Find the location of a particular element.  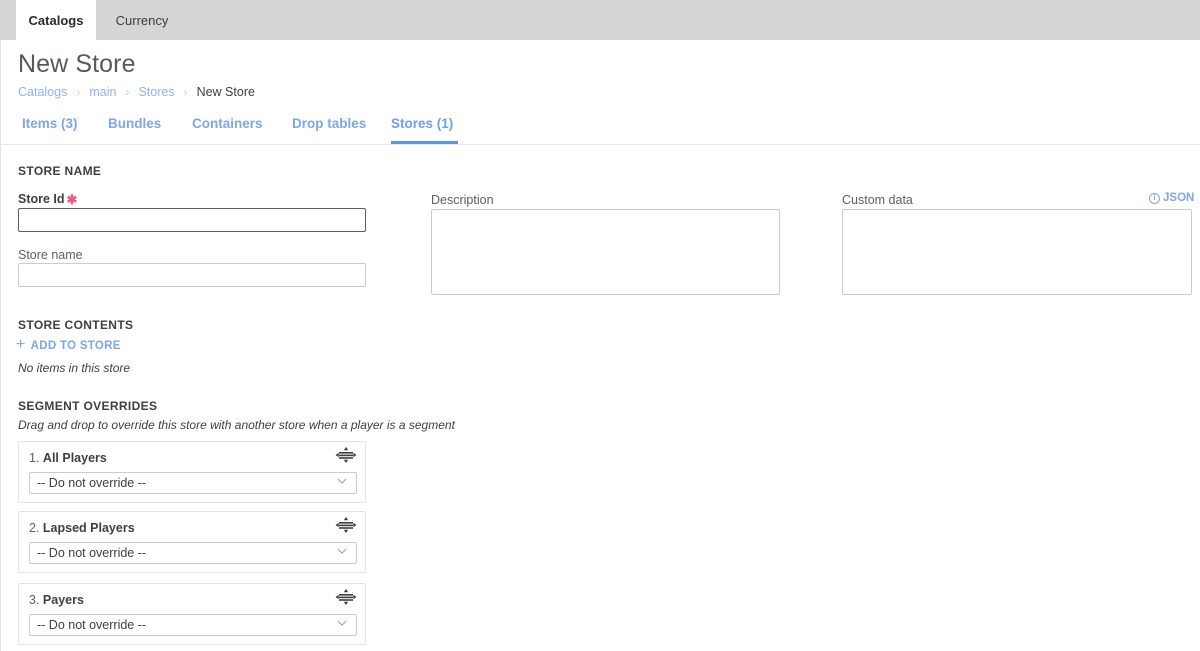

tab-bundles: Bundles is located at coordinates (137, 127).